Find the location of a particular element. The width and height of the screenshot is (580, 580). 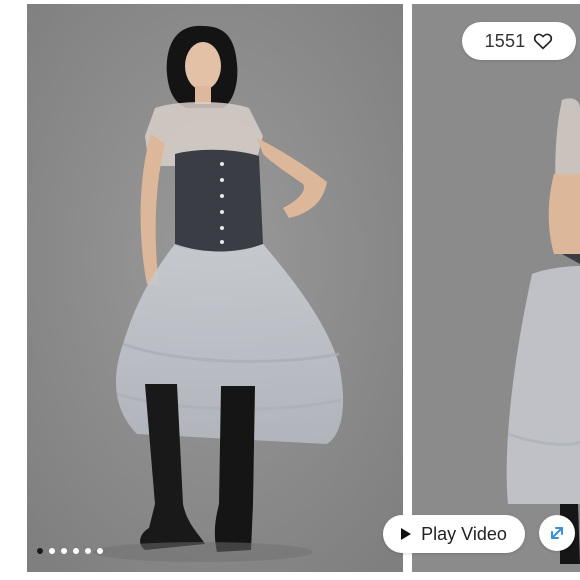

expand-button is located at coordinates (557, 533).